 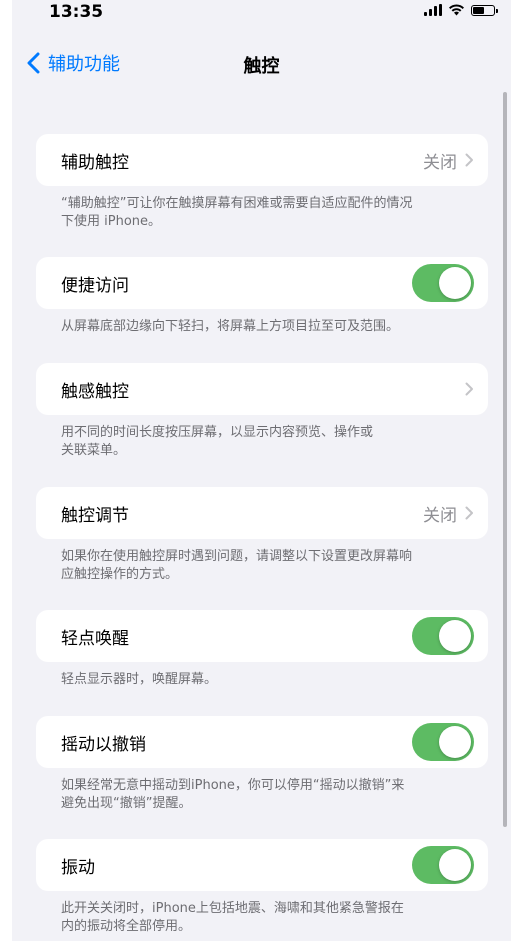 I want to click on row-label: 轻点唤醒, so click(x=95, y=638).